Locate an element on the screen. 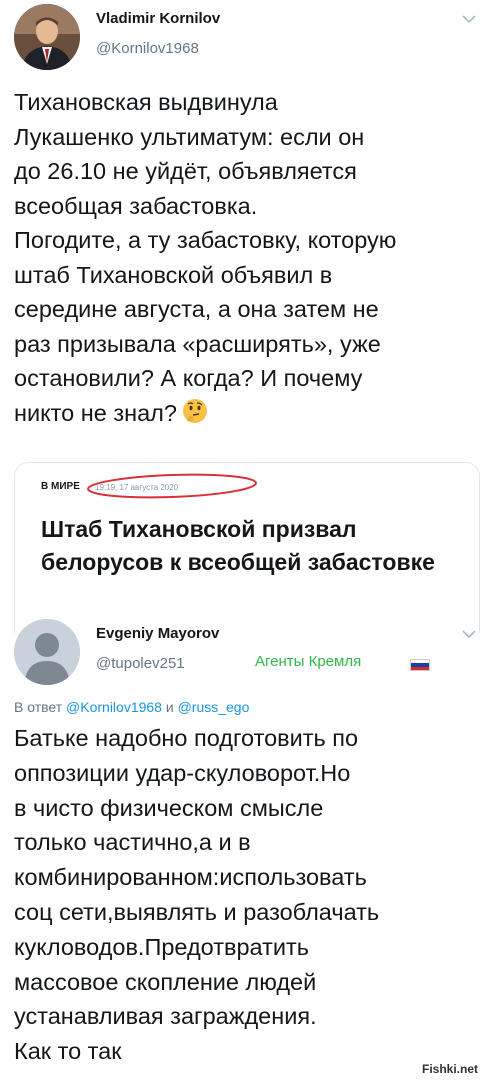 The height and width of the screenshot is (1080, 493). russia-flag-icon is located at coordinates (420, 665).